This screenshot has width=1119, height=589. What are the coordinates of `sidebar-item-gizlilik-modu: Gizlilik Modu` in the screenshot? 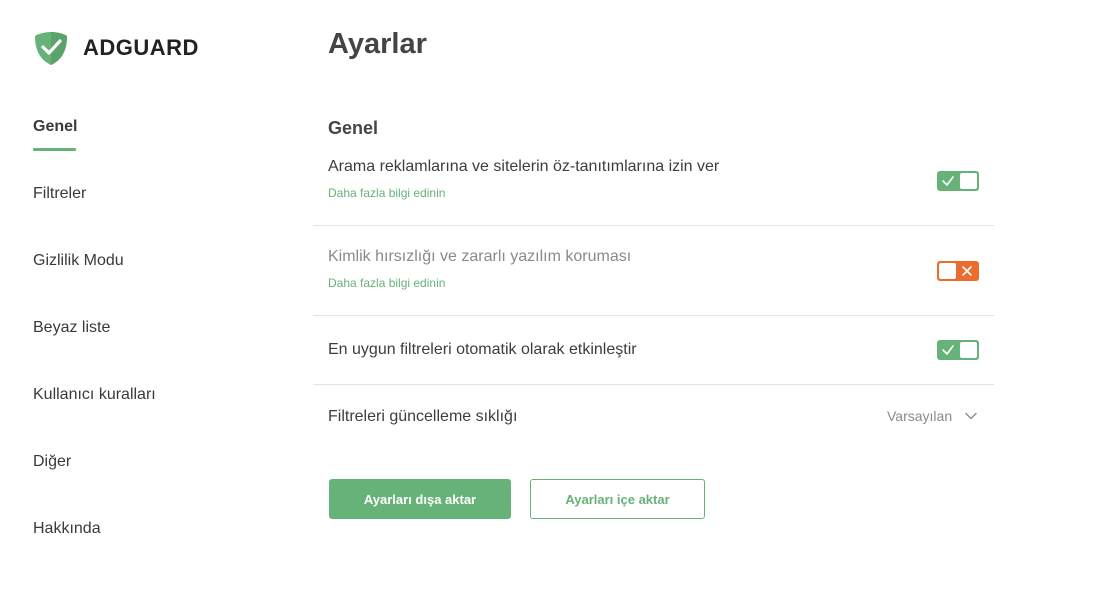 It's located at (78, 261).